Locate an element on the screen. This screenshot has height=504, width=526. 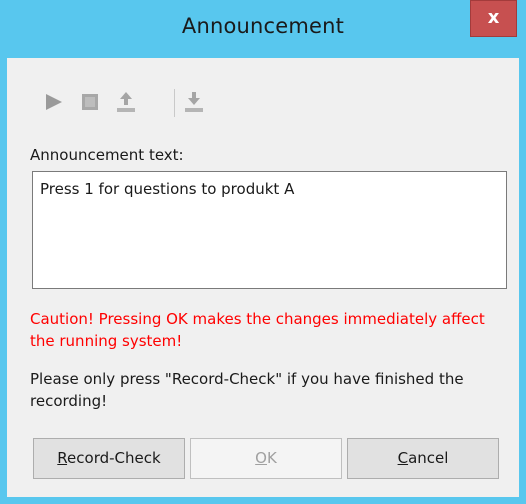
recording-toolbar is located at coordinates (122, 104).